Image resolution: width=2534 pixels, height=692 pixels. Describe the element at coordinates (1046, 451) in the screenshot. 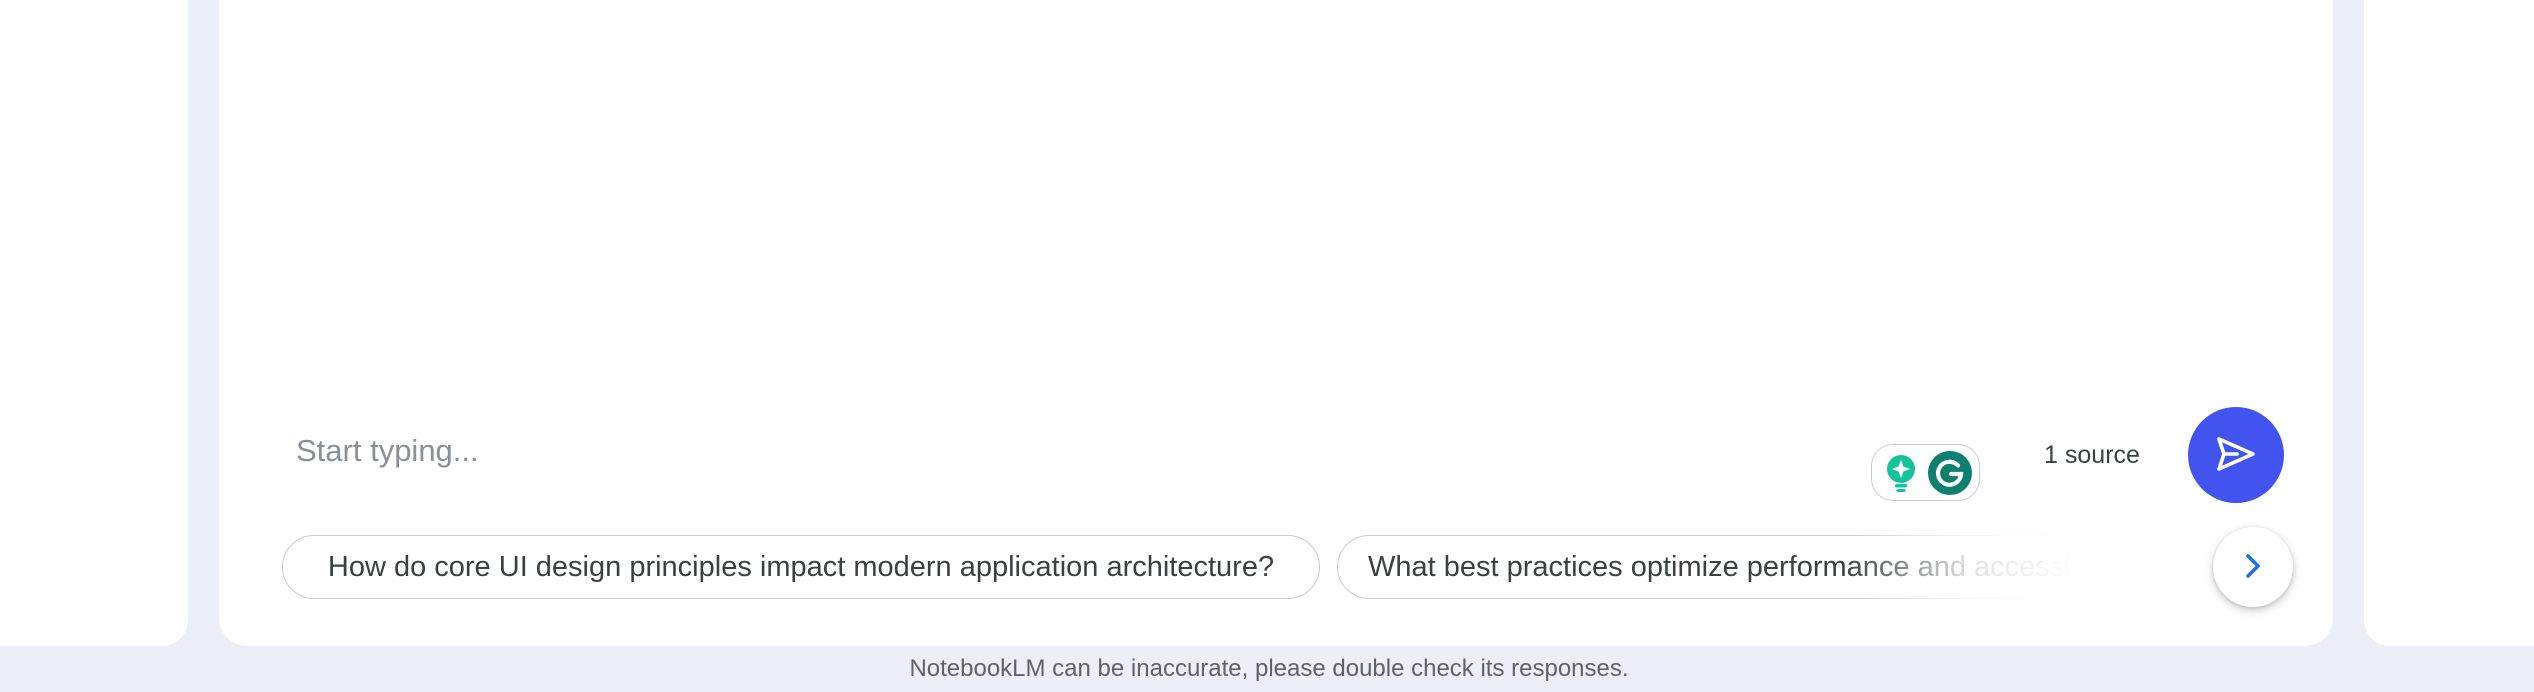

I see `chat-input` at that location.